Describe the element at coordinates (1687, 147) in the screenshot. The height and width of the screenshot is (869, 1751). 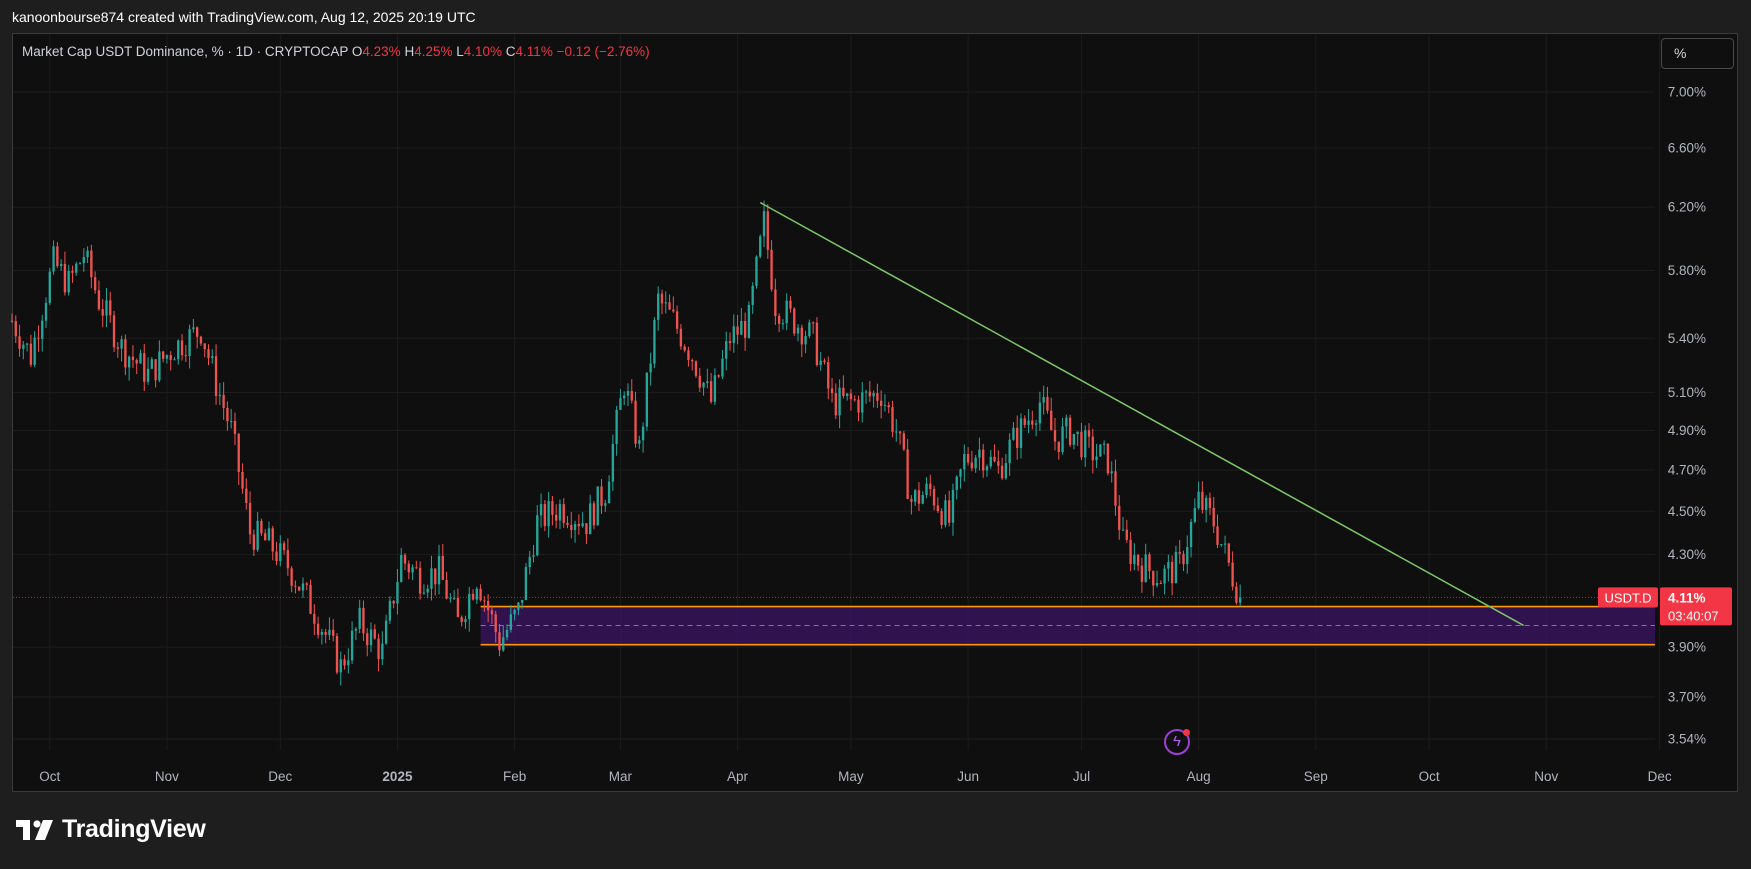
I see `y-tick-label: 6.60%` at that location.